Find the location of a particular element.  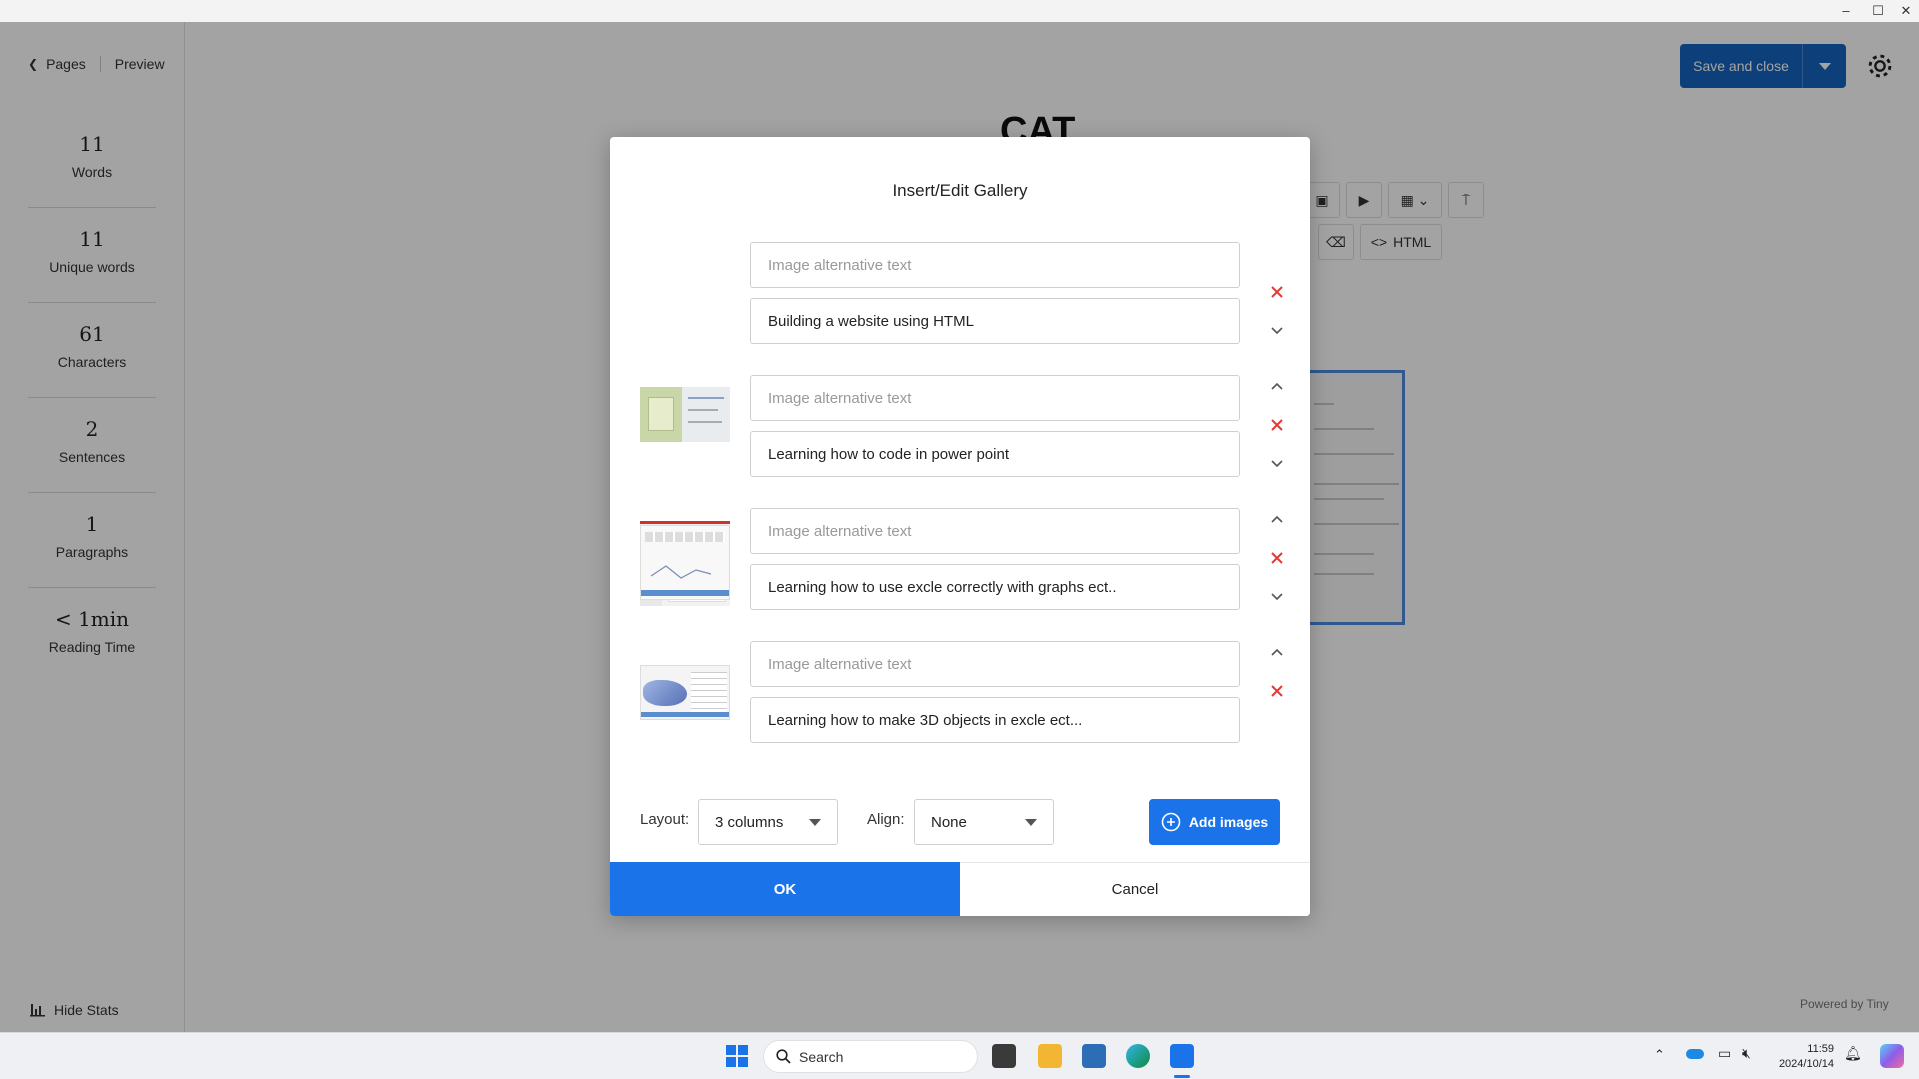

taskbar-search: Search is located at coordinates (870, 1056).